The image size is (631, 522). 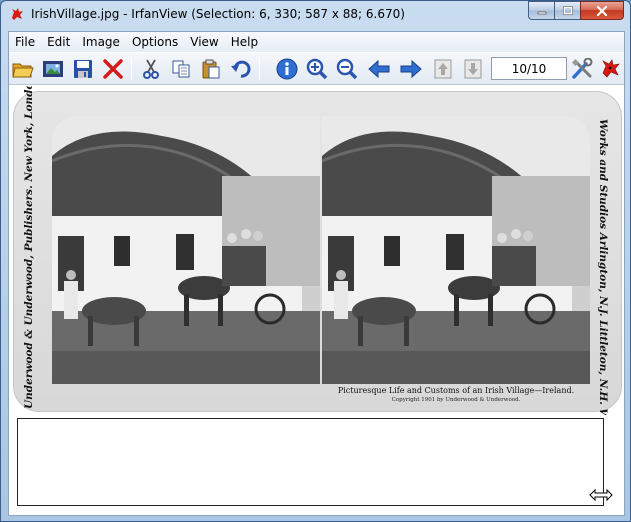 I want to click on paste-icon, so click(x=211, y=69).